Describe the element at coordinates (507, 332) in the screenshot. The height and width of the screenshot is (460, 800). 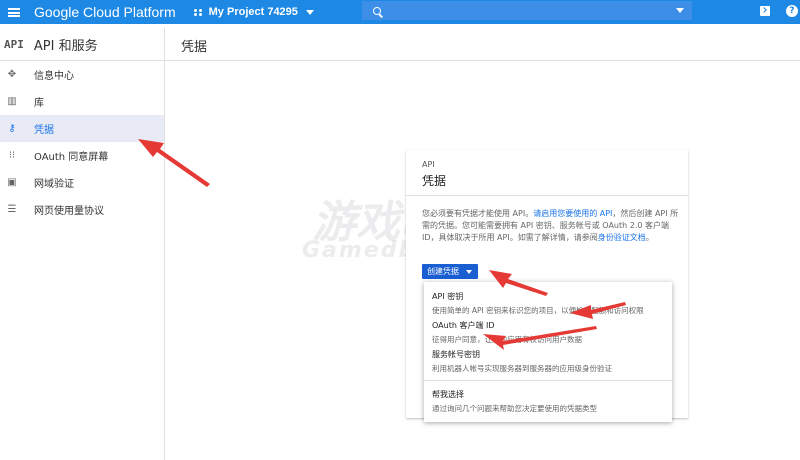
I see `menu-item-oauth-client-id: OAuth 客户端 ID 征得用户同意，让您的应用有权访问用户数据` at that location.